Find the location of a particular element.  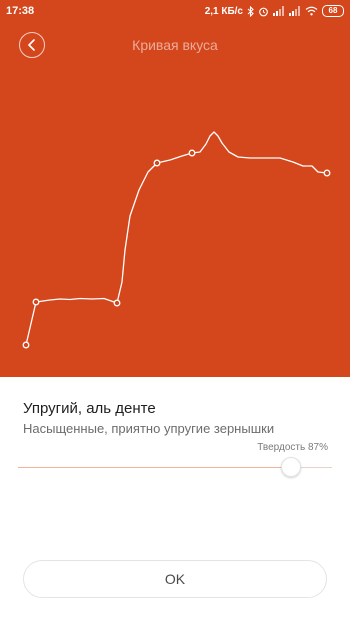

hardness-slider-fill is located at coordinates (155, 467).